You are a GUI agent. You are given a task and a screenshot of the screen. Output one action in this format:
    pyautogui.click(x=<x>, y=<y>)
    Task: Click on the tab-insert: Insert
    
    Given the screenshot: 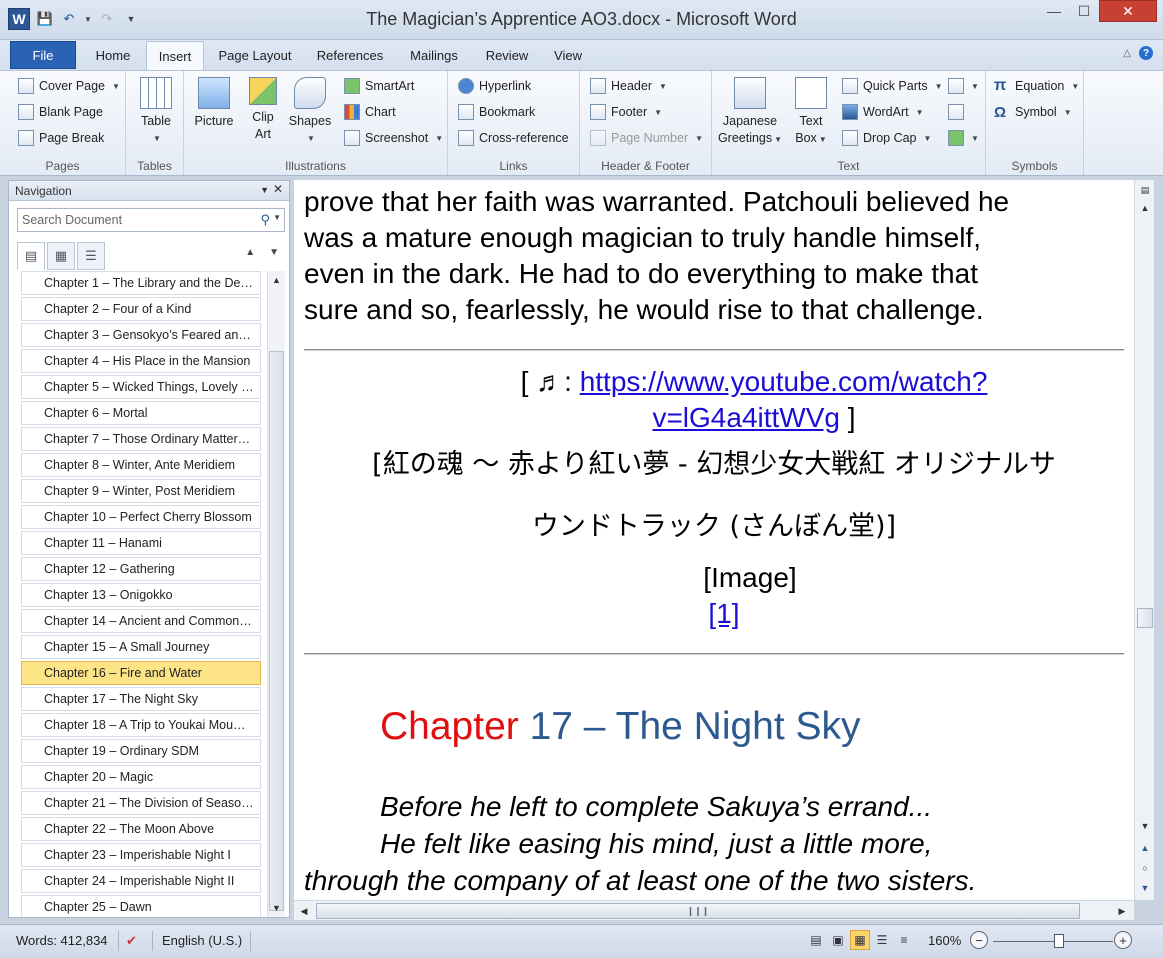 What is the action you would take?
    pyautogui.click(x=175, y=56)
    